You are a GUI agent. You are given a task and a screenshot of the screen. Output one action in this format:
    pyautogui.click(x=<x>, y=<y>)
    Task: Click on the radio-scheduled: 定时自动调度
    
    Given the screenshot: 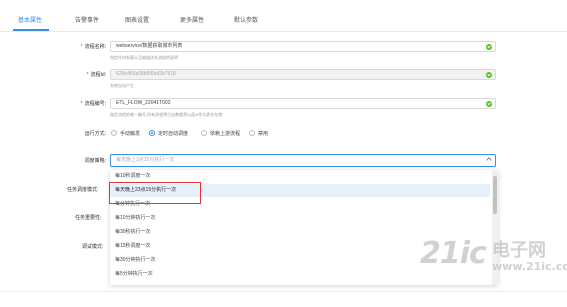 What is the action you would take?
    pyautogui.click(x=168, y=133)
    